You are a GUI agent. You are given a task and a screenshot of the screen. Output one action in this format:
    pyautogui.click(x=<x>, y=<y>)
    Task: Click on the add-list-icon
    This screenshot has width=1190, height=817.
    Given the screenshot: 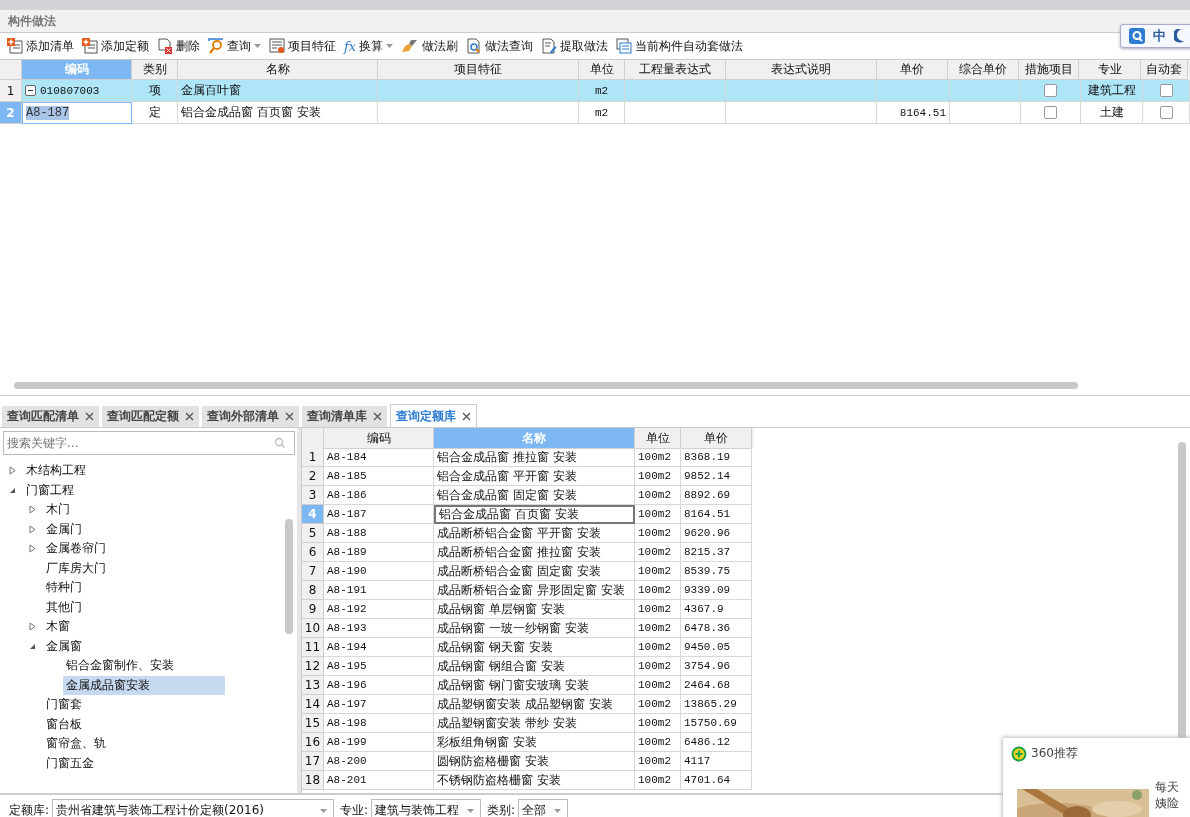 What is the action you would take?
    pyautogui.click(x=15, y=46)
    